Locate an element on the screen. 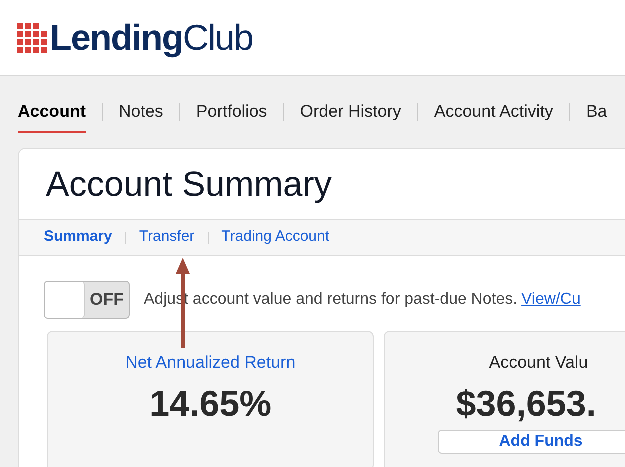 Image resolution: width=625 pixels, height=467 pixels. nav-tab: Ba is located at coordinates (597, 112).